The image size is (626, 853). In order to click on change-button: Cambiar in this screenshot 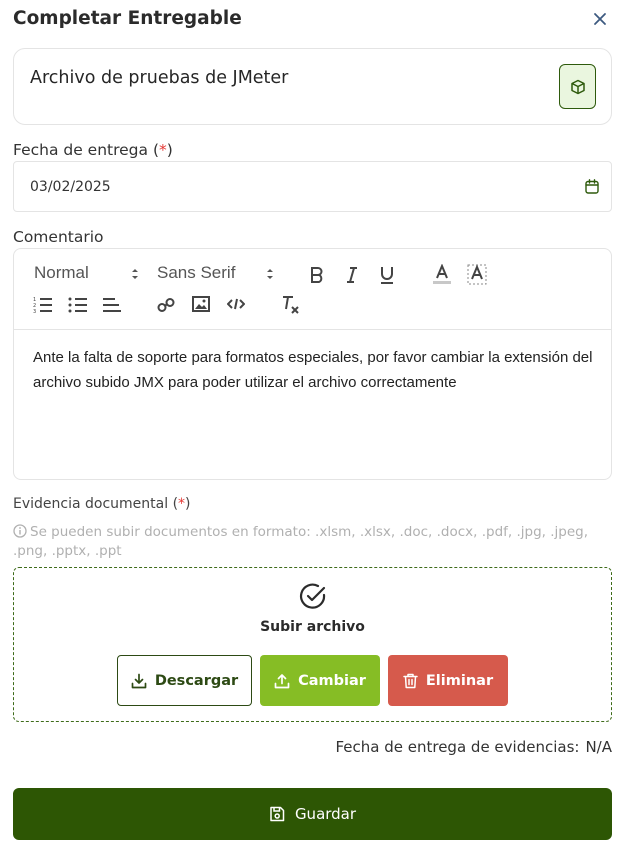, I will do `click(320, 680)`.